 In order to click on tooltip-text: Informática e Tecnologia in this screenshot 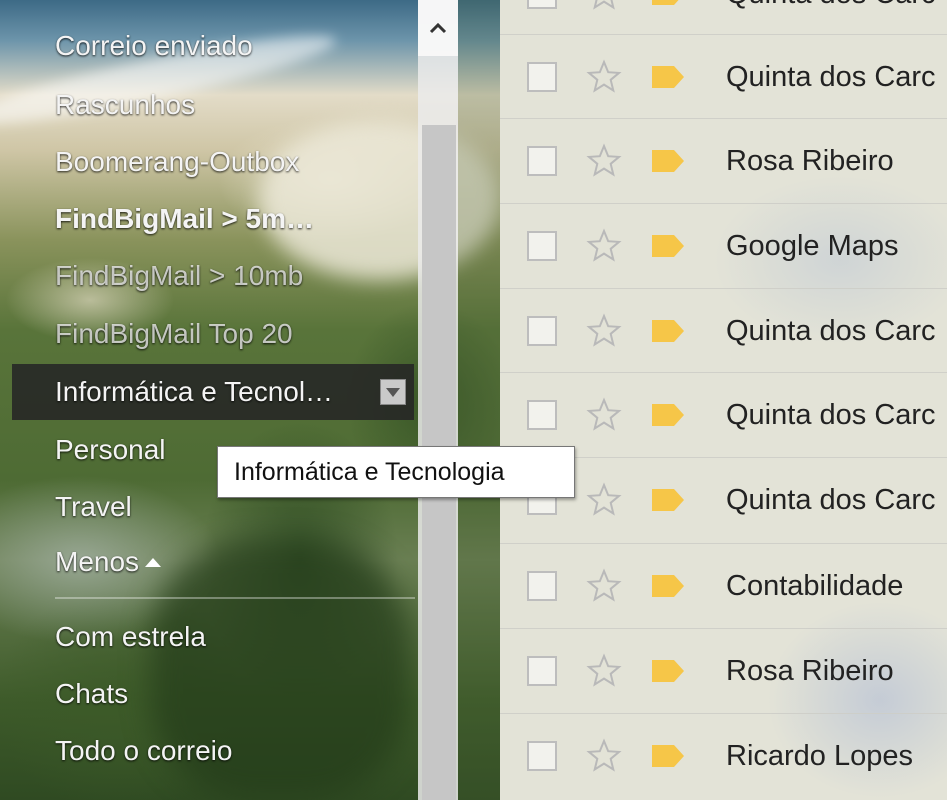, I will do `click(369, 471)`.